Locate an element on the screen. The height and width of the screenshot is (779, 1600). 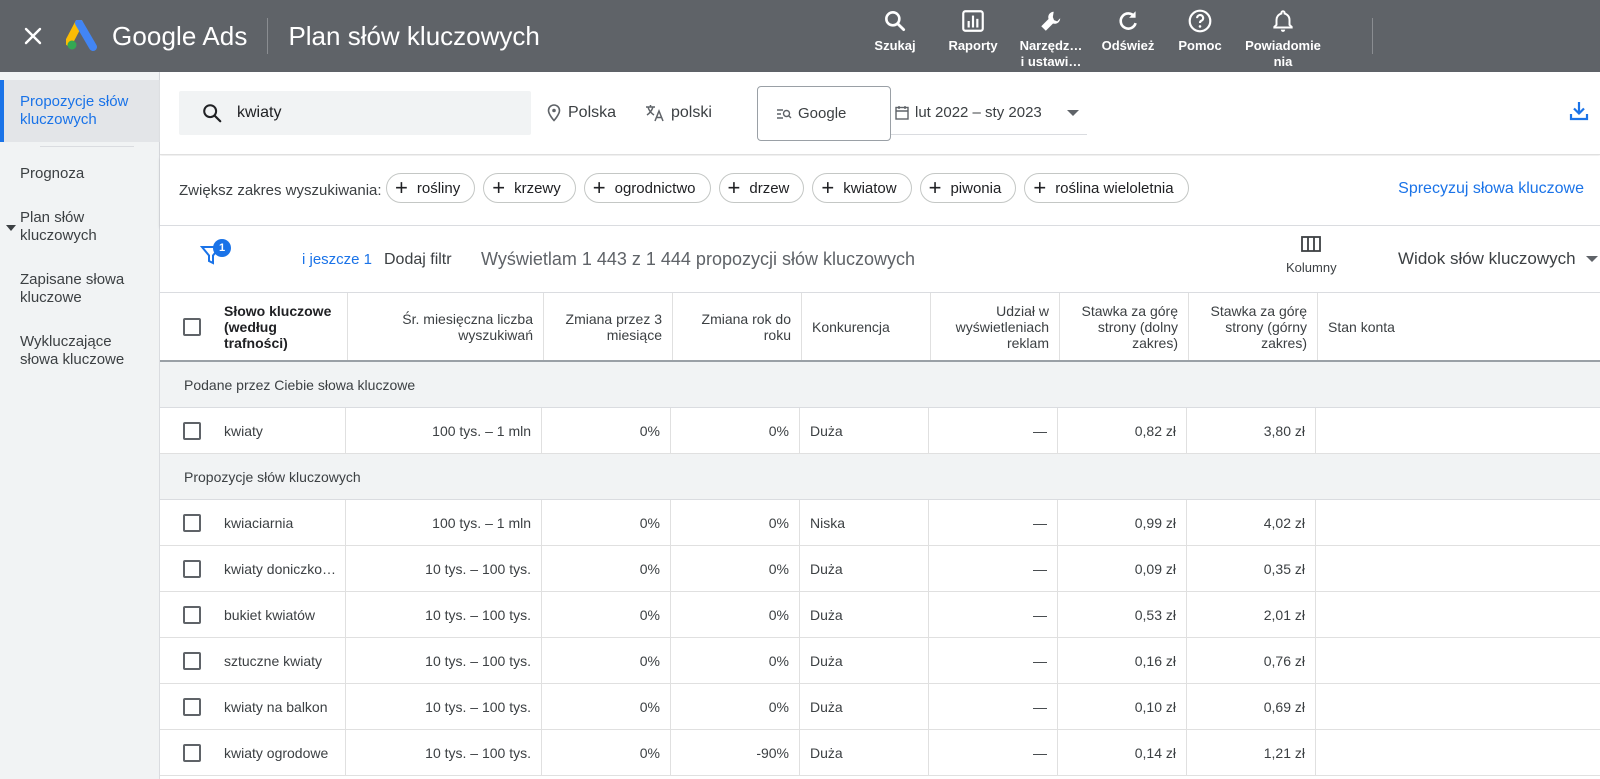
broaden-chip: + piwonia is located at coordinates (968, 188).